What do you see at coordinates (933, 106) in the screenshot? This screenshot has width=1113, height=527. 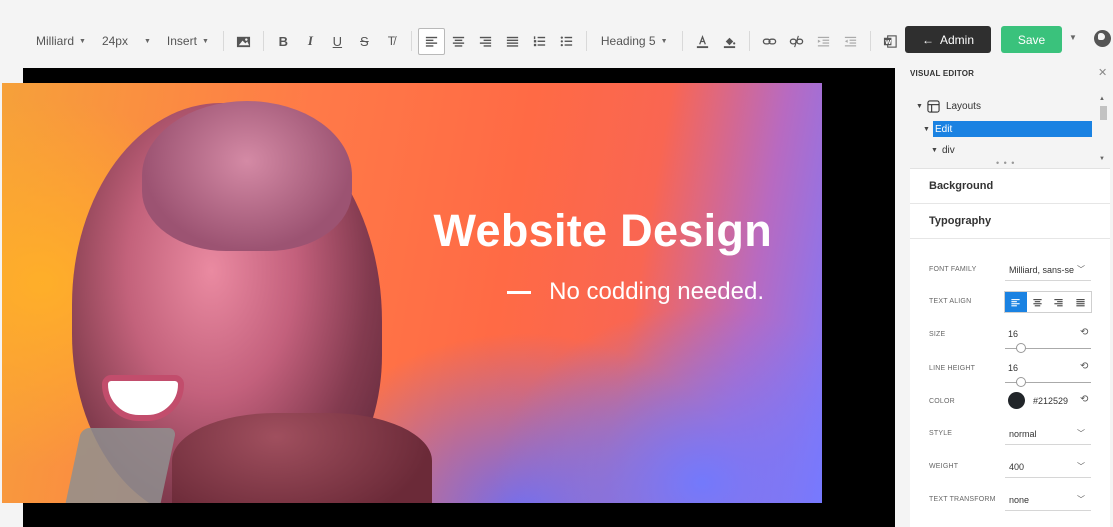 I see `layout-icon` at bounding box center [933, 106].